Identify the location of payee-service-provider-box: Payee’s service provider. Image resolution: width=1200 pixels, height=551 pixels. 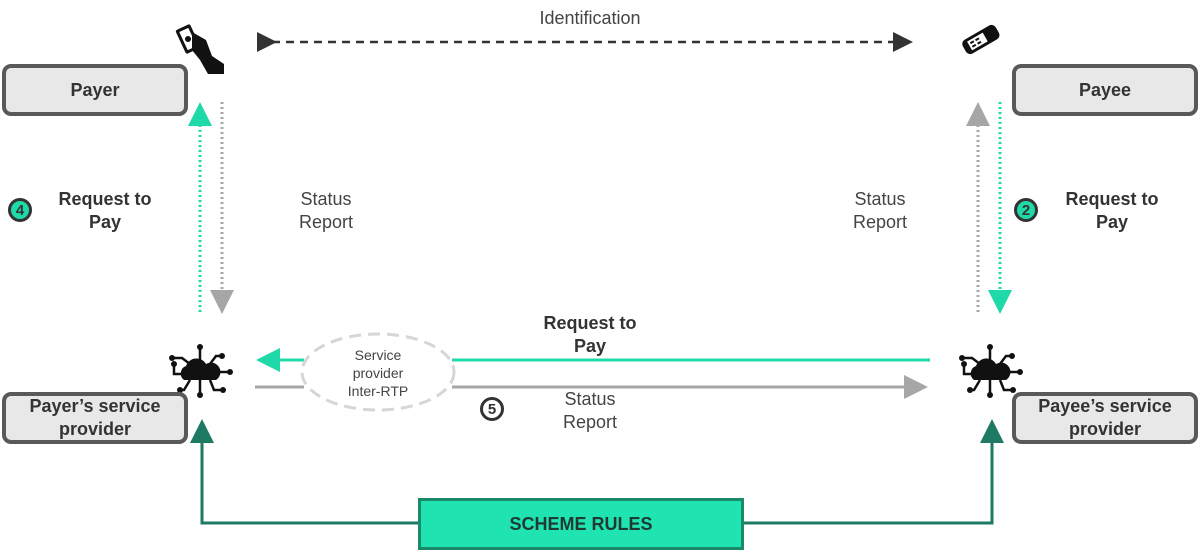
(1105, 418).